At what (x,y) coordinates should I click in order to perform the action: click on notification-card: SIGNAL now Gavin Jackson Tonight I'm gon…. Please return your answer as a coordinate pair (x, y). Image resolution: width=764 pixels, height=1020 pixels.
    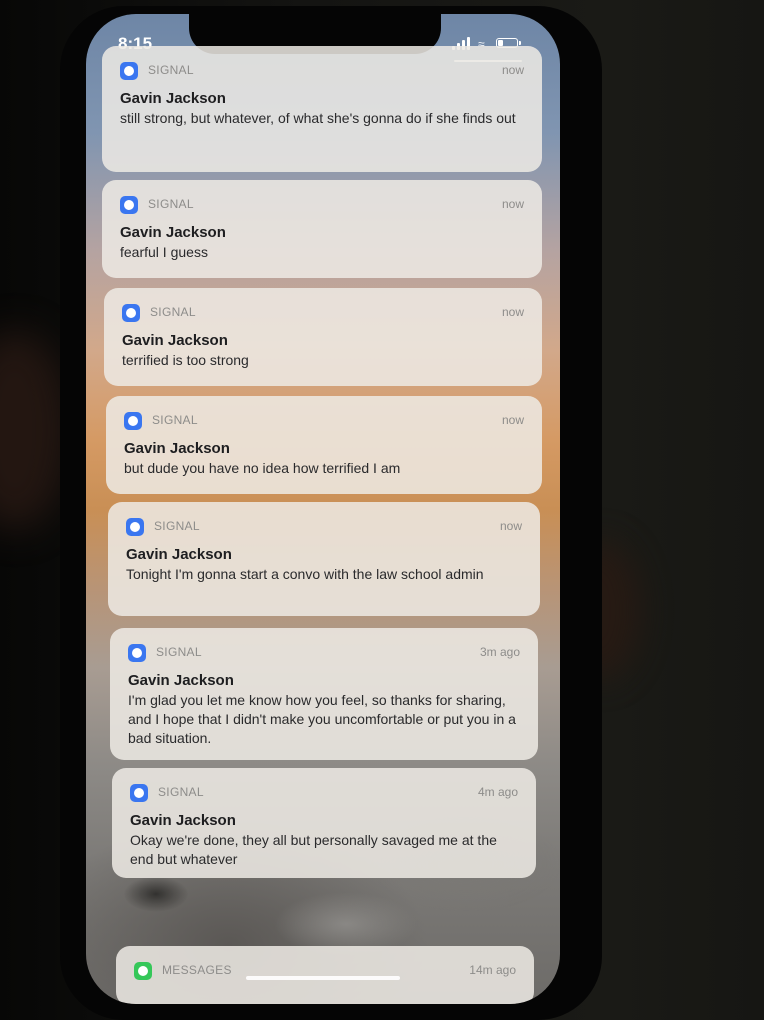
    Looking at the image, I should click on (324, 559).